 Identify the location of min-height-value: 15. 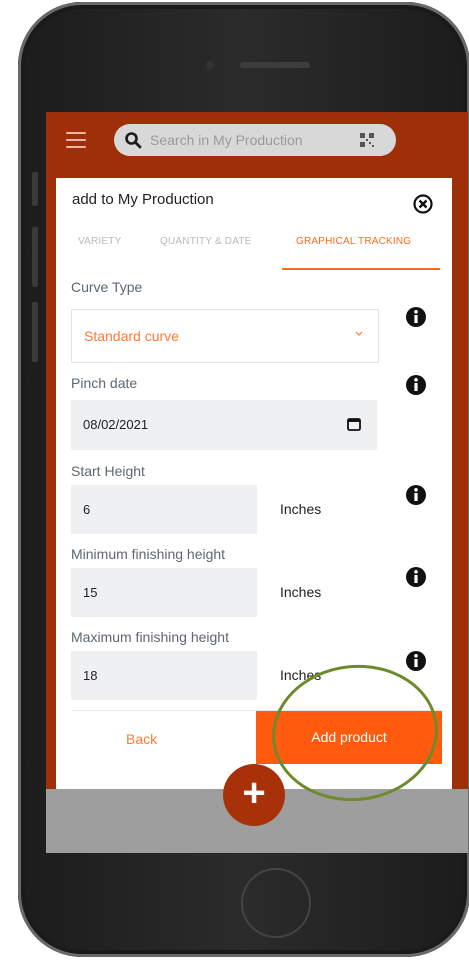
(90, 592).